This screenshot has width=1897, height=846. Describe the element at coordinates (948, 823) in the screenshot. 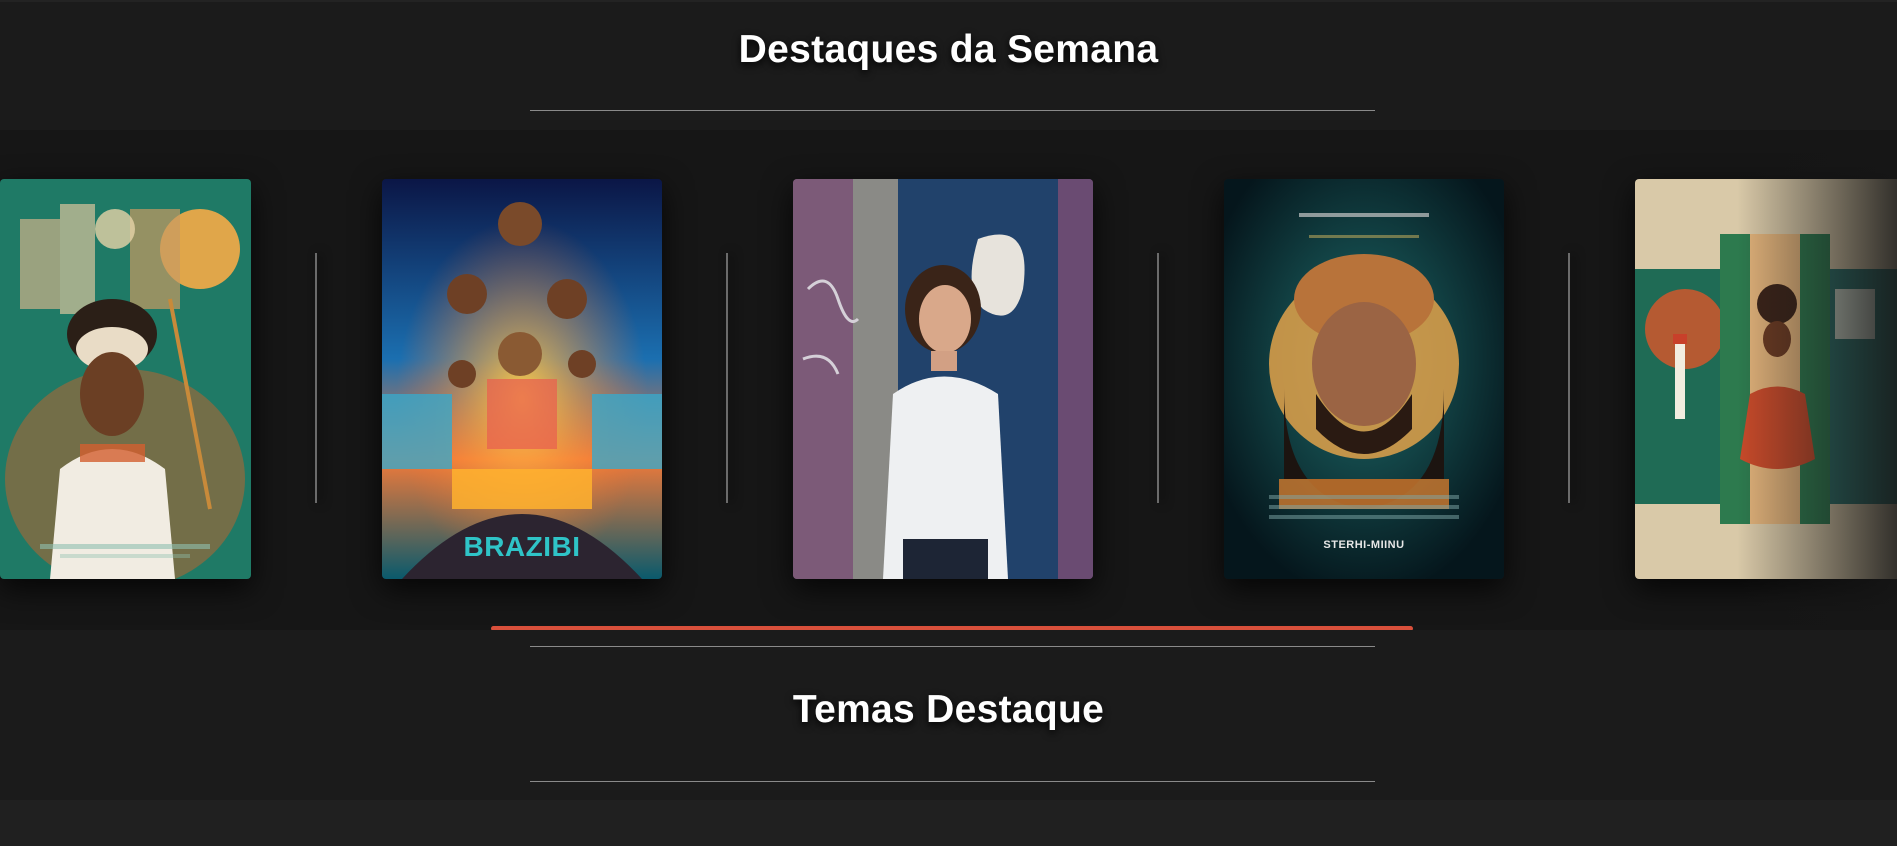

I see `page-footer-band` at that location.